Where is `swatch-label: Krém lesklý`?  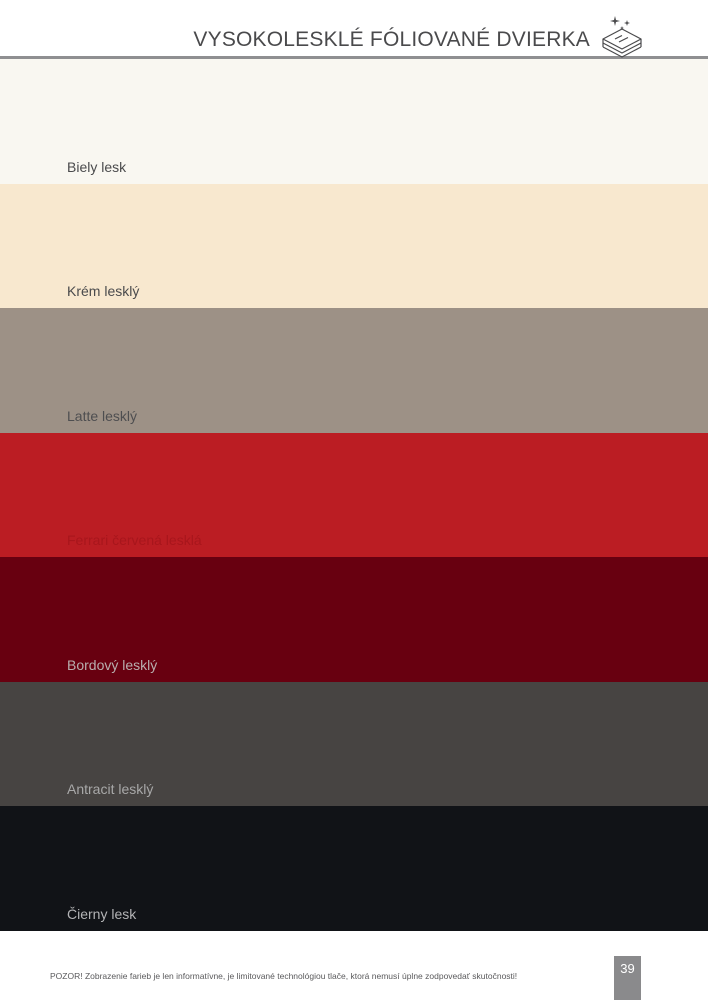
swatch-label: Krém lesklý is located at coordinates (103, 291).